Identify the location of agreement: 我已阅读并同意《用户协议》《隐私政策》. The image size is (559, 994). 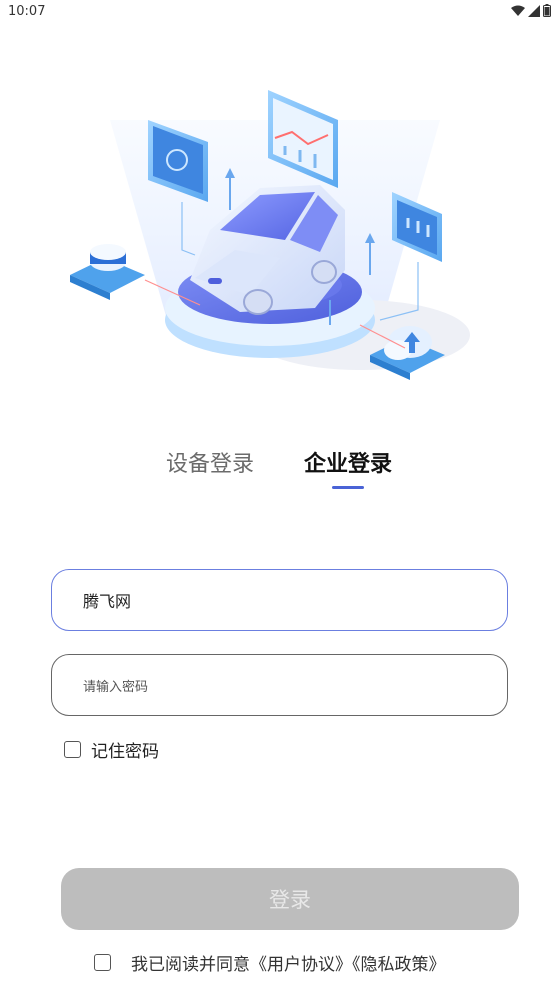
(270, 962).